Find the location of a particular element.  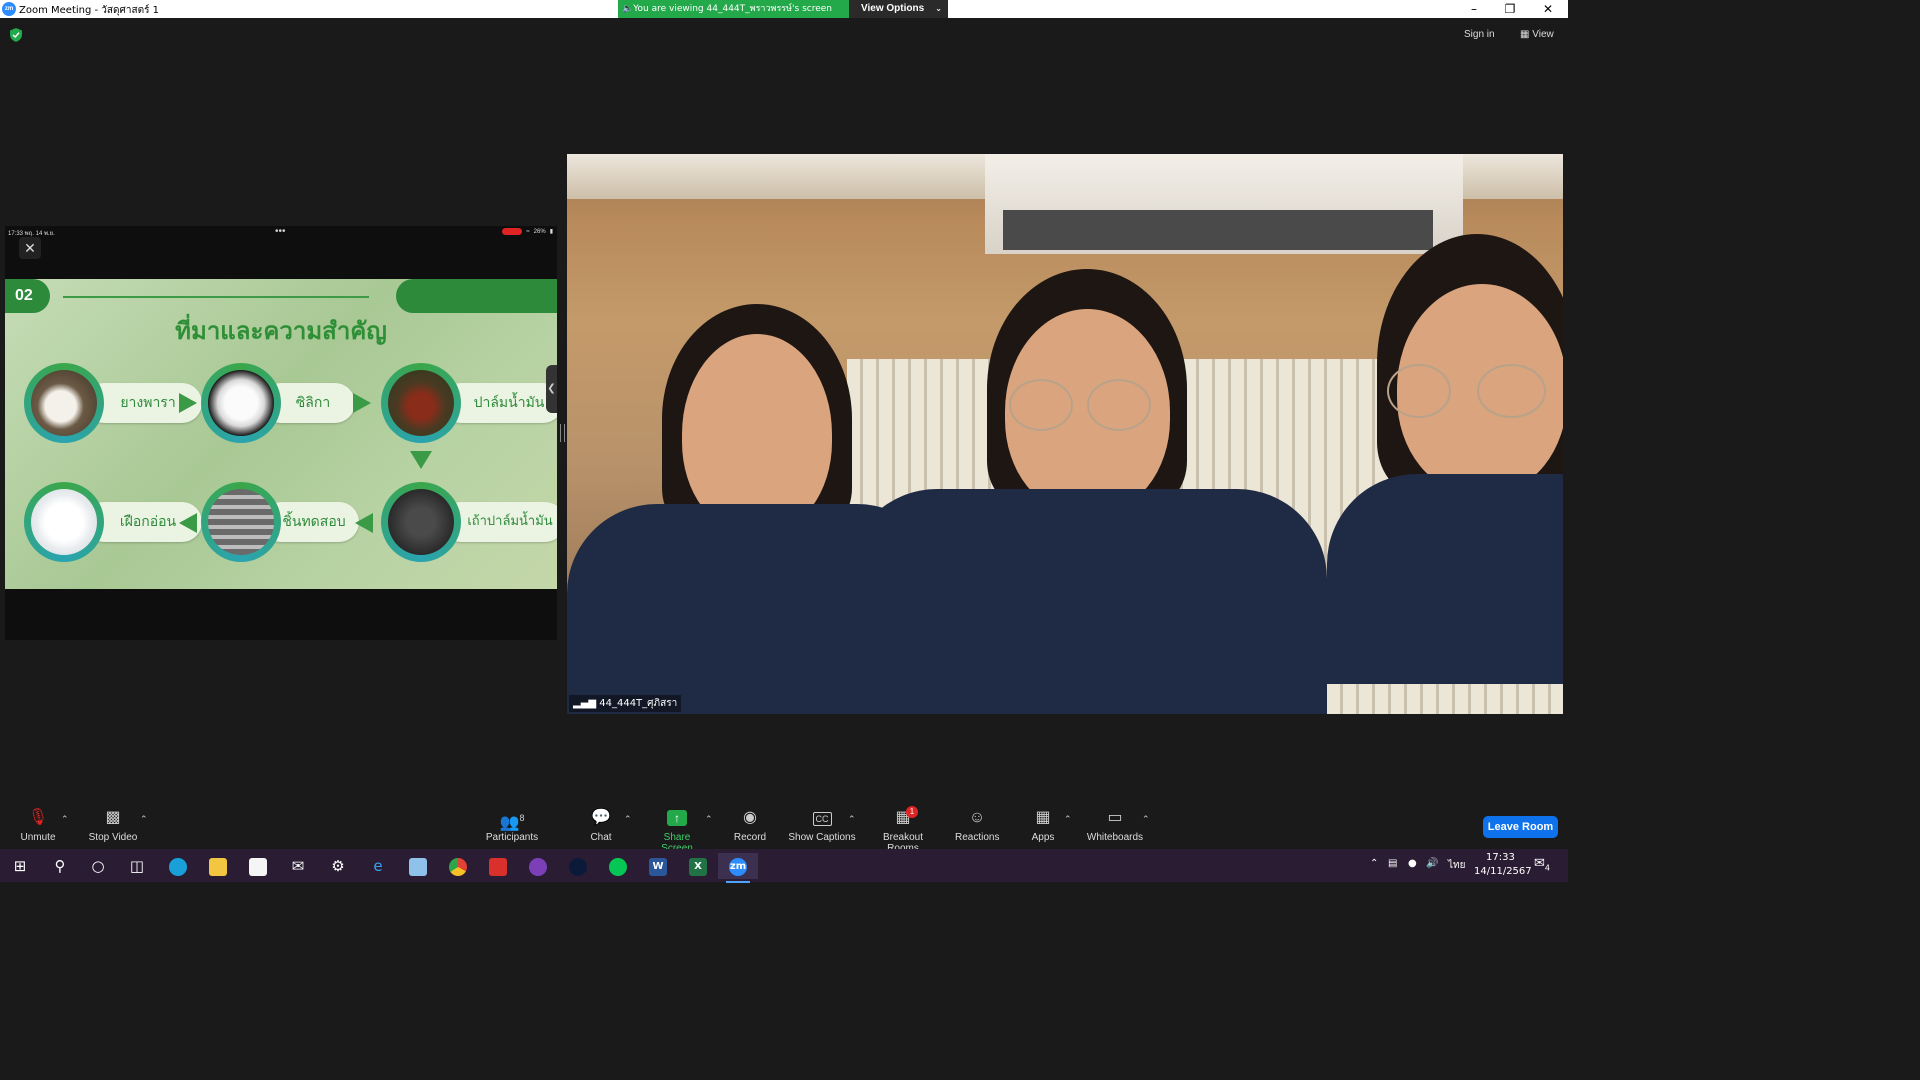

speaker-icon: 🔈 is located at coordinates (628, 9).